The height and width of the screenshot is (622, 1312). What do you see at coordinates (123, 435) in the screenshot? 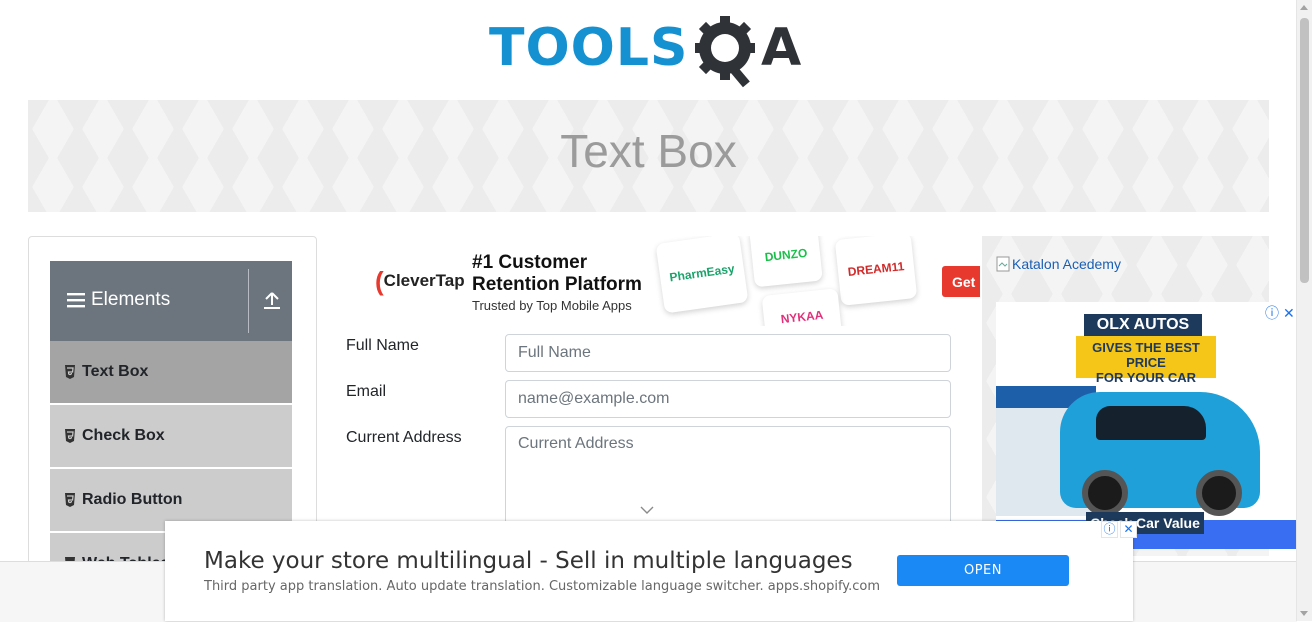
I see `sidebar-item-label: Check Box` at bounding box center [123, 435].